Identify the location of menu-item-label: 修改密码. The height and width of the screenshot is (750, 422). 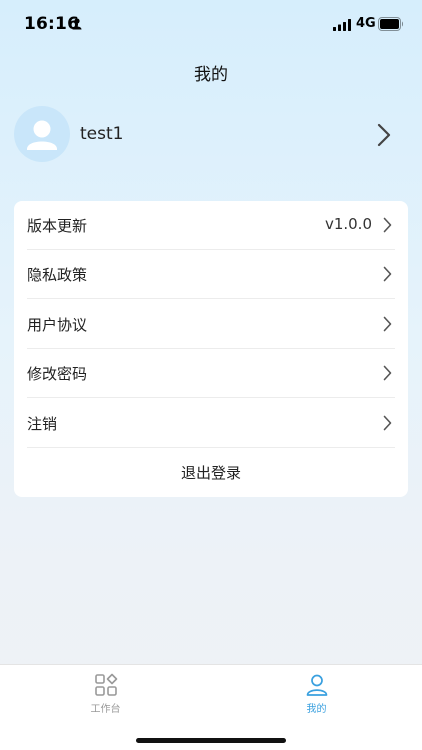
(57, 374).